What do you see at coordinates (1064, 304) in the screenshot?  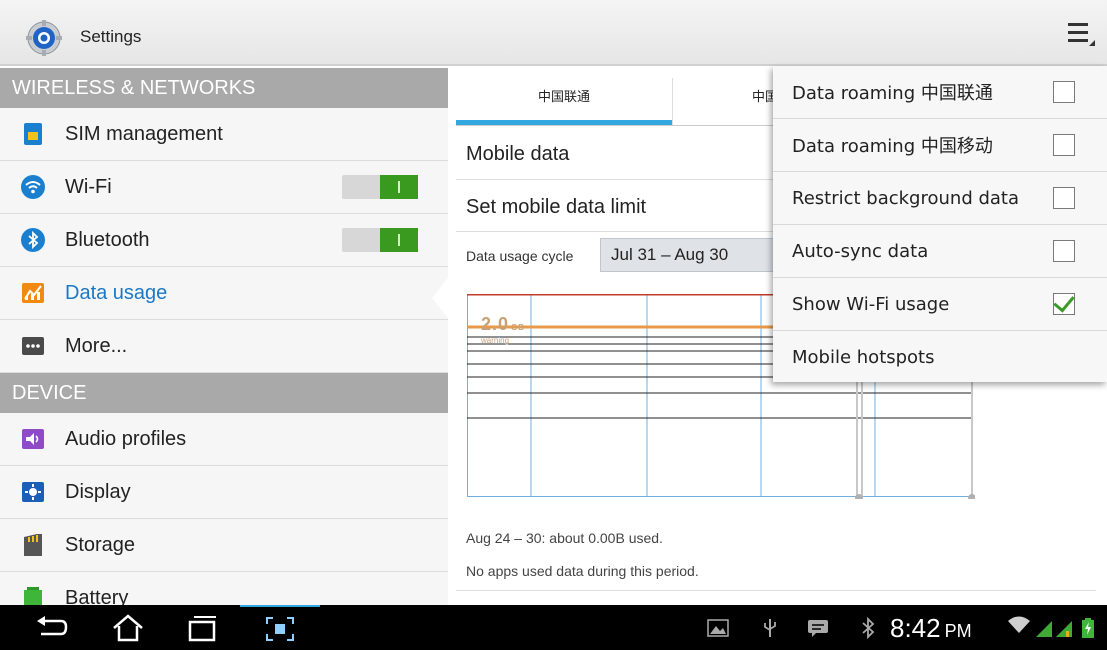 I see `show-wifi-usage-checkbox` at bounding box center [1064, 304].